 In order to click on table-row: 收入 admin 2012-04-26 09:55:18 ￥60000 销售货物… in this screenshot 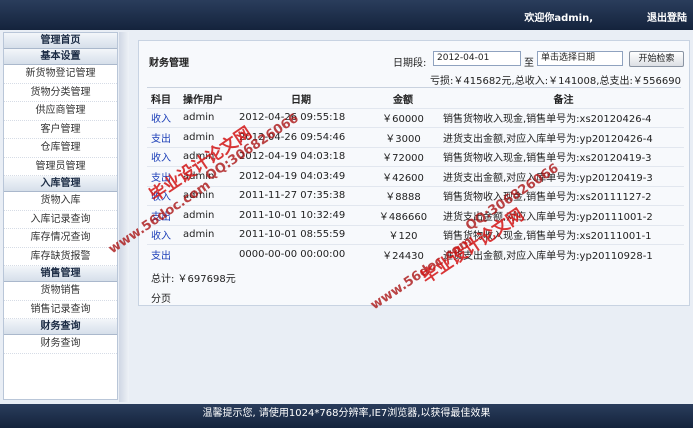, I will do `click(415, 117)`.